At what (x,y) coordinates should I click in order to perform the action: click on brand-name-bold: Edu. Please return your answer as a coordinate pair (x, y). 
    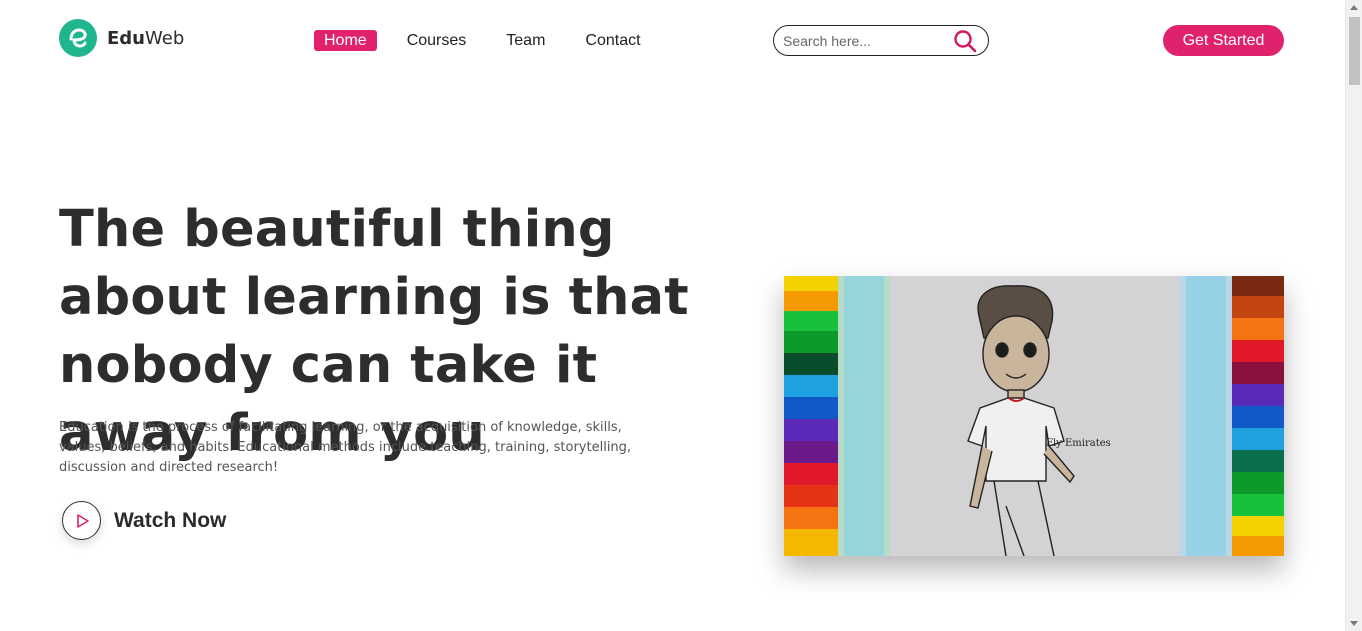
    Looking at the image, I should click on (126, 38).